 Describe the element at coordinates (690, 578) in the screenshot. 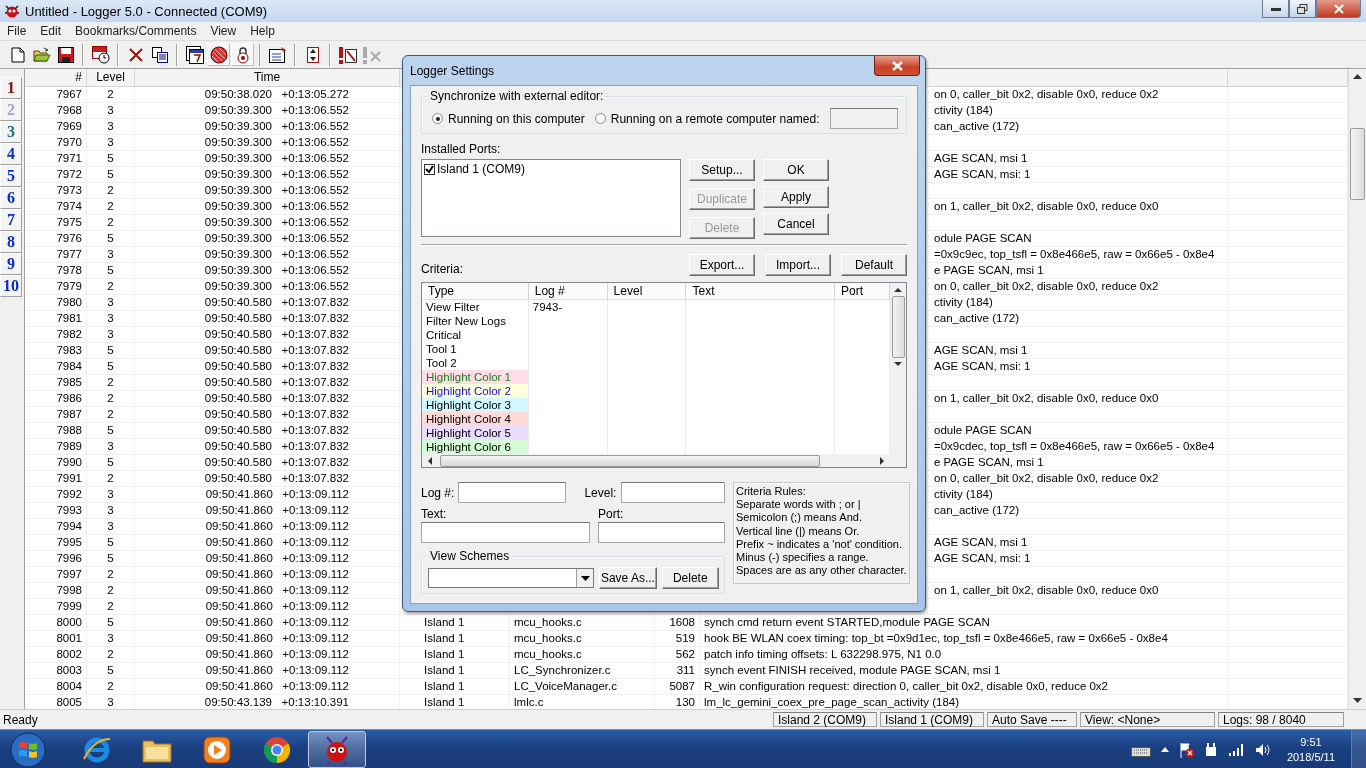

I see `scheme-button: Delete` at that location.